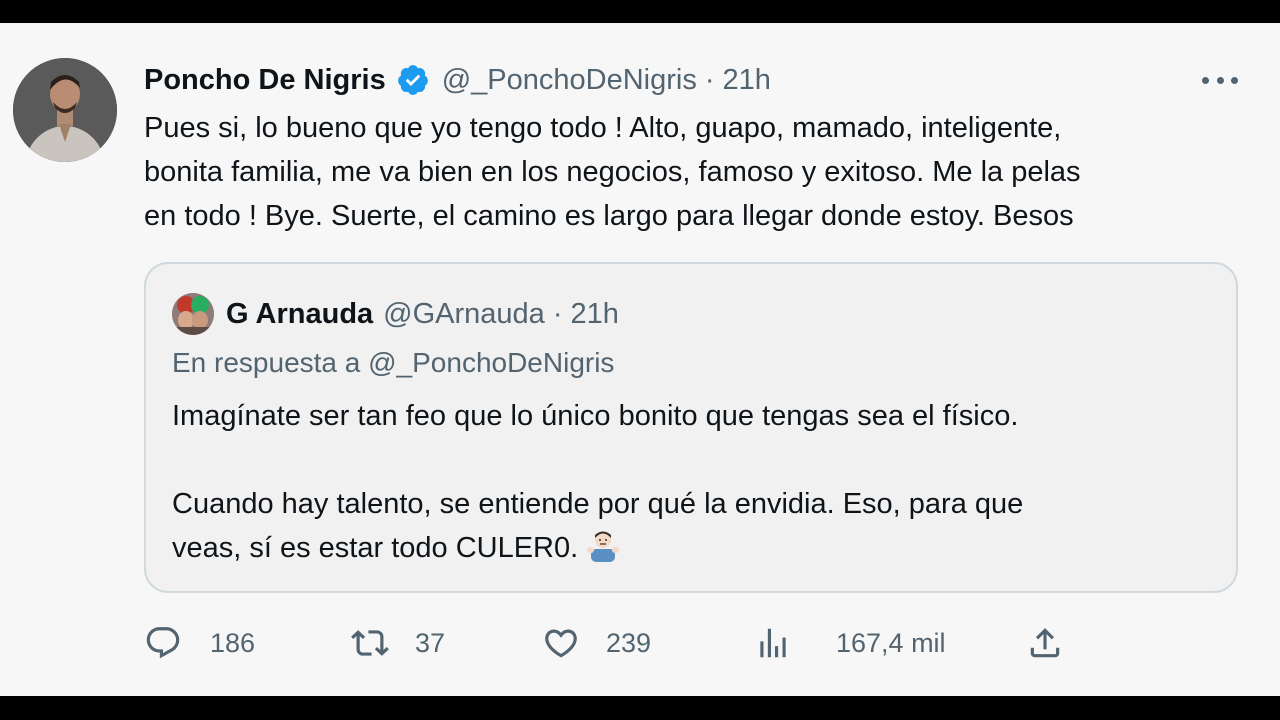  I want to click on author-display-name: Poncho De Nigris, so click(265, 80).